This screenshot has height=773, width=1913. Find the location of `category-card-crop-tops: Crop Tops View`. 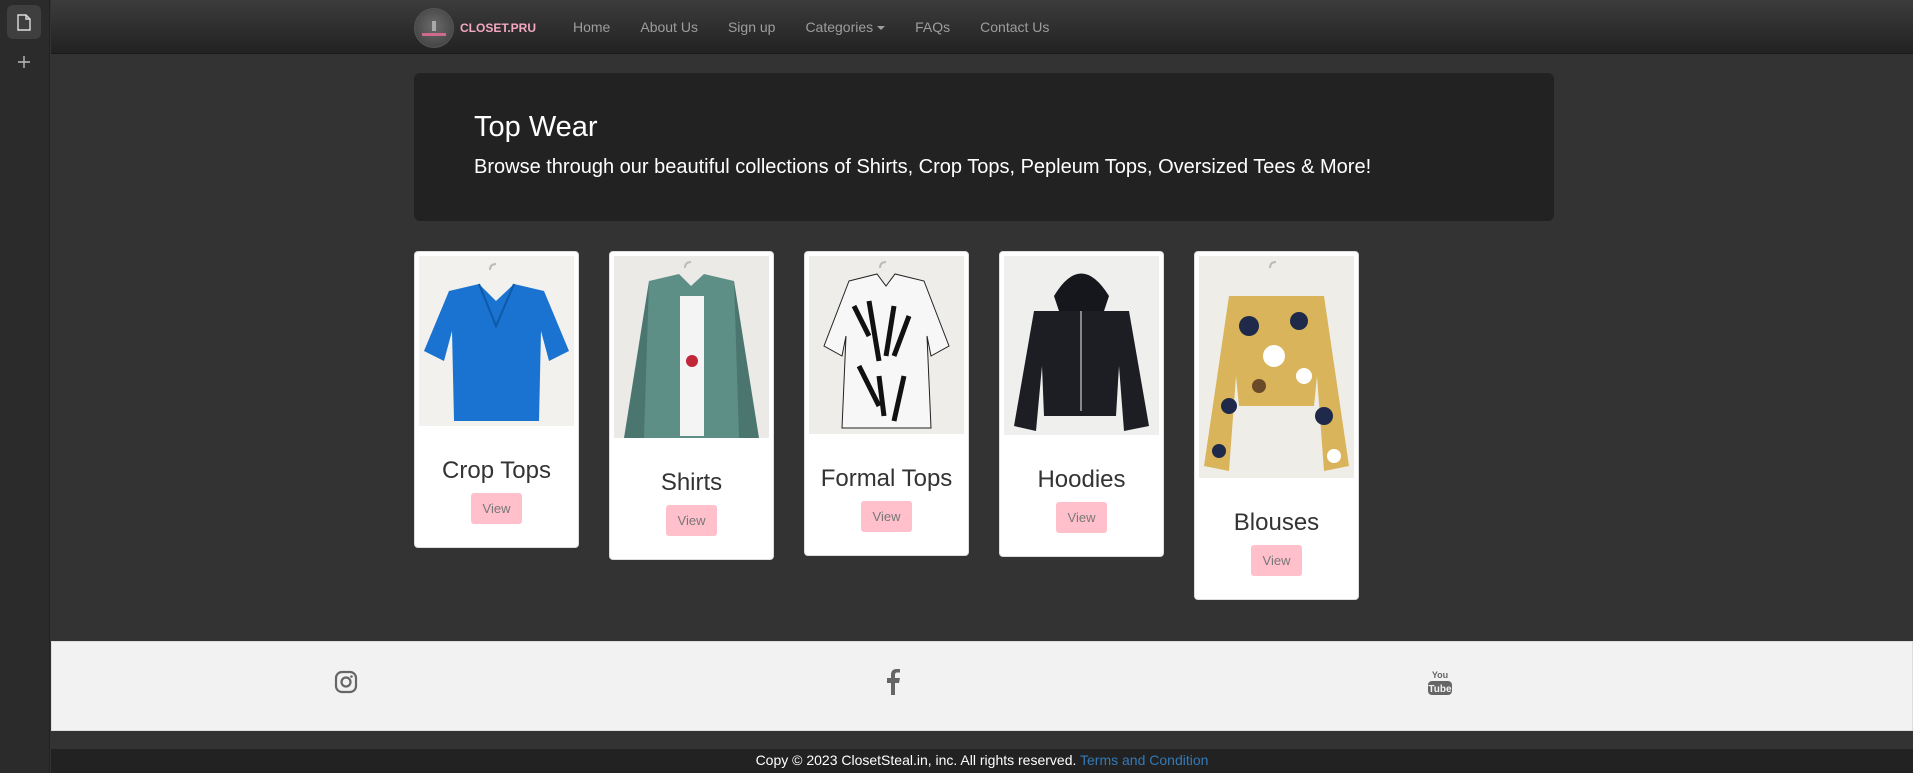

category-card-crop-tops: Crop Tops View is located at coordinates (496, 399).